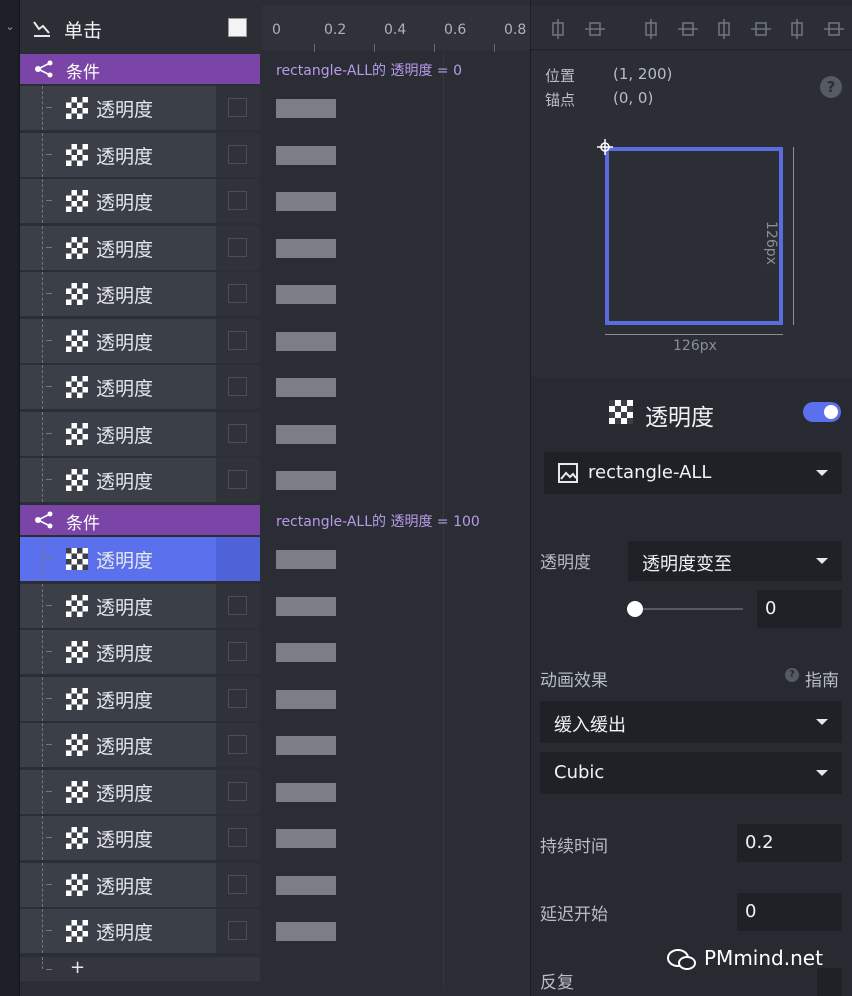  Describe the element at coordinates (693, 473) in the screenshot. I see `target-dropdown: rectangle-ALL` at that location.